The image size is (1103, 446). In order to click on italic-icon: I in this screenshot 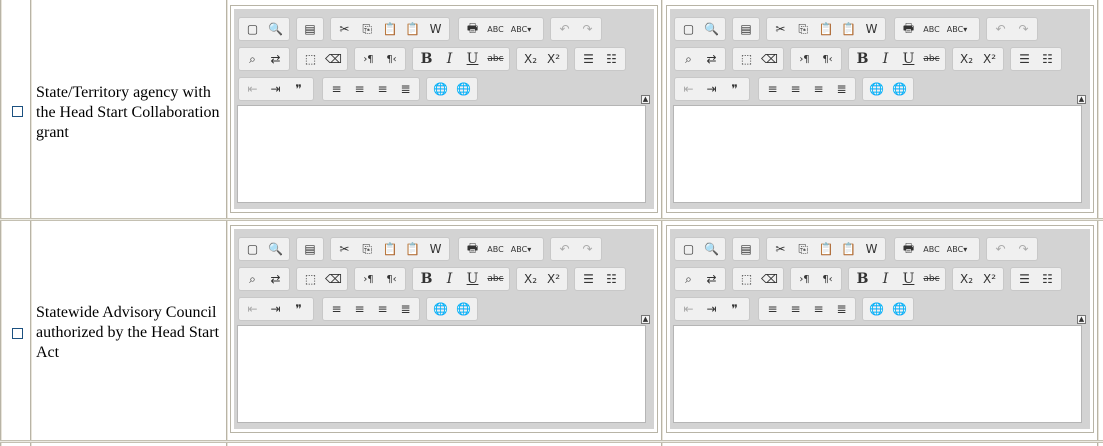, I will do `click(449, 279)`.